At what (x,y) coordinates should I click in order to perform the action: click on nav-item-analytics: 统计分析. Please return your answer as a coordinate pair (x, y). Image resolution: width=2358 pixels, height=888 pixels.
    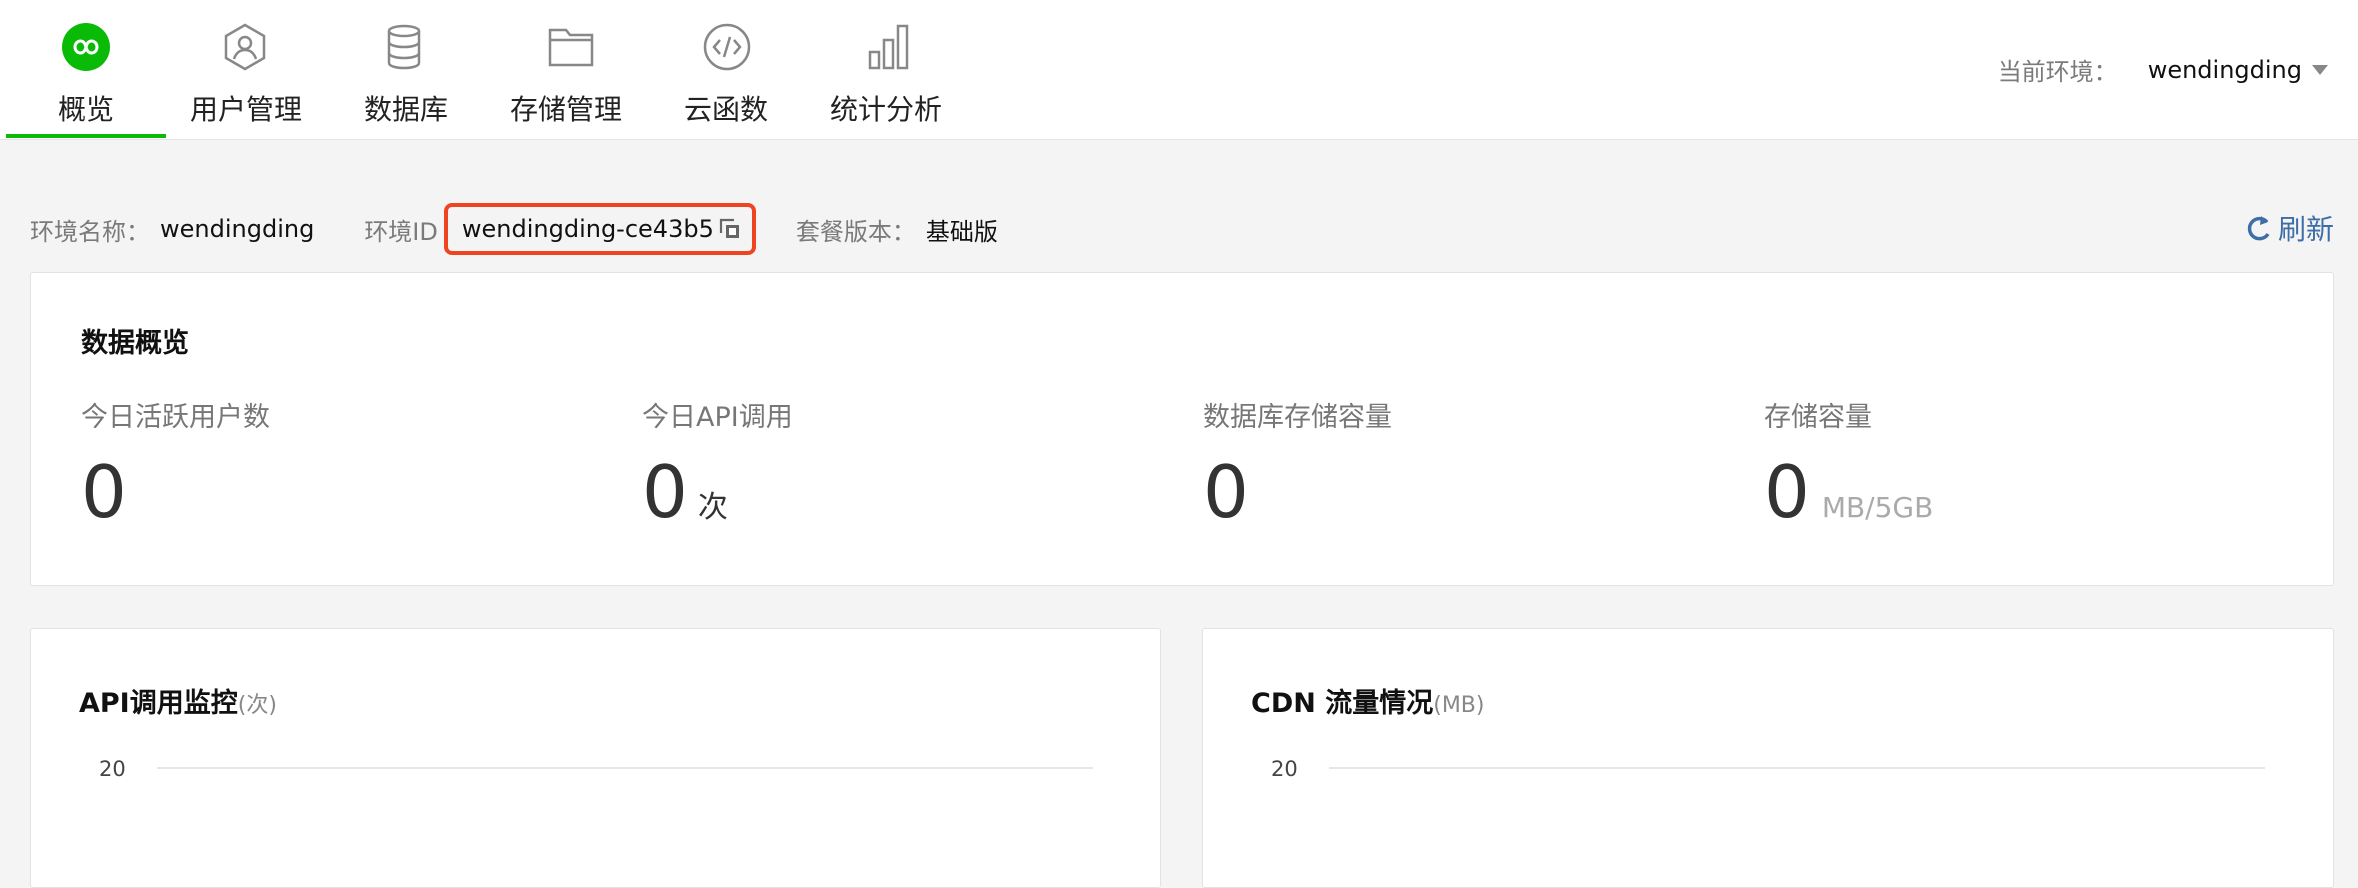
    Looking at the image, I should click on (891, 70).